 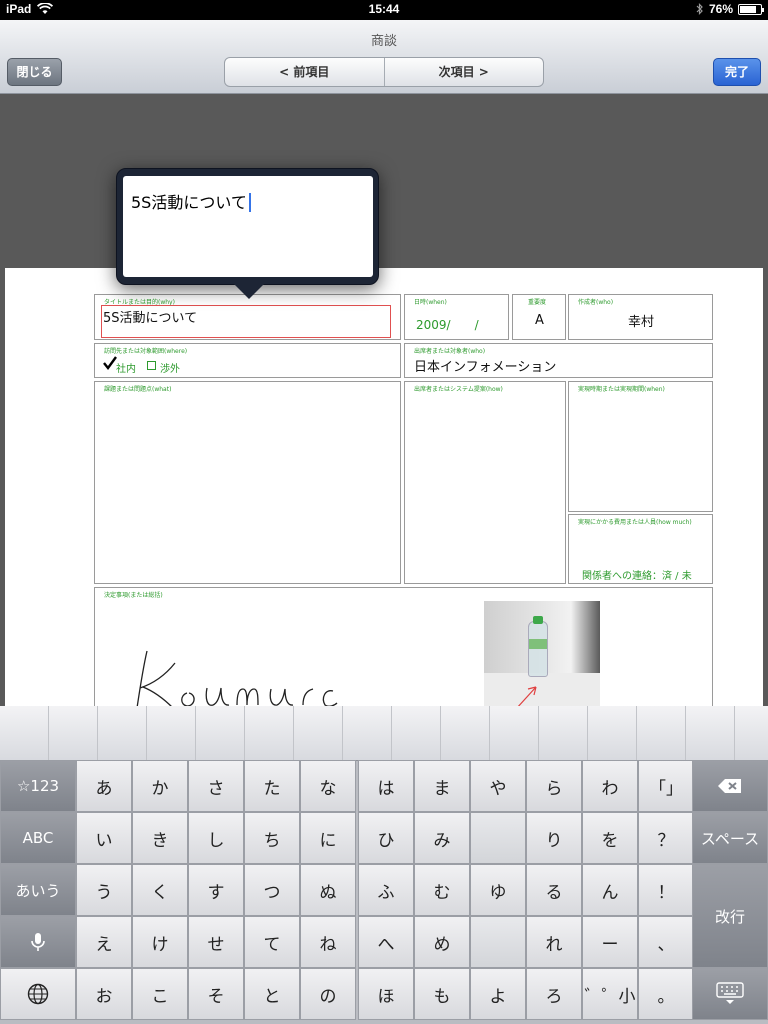 What do you see at coordinates (542, 654) in the screenshot?
I see `attached-photo` at bounding box center [542, 654].